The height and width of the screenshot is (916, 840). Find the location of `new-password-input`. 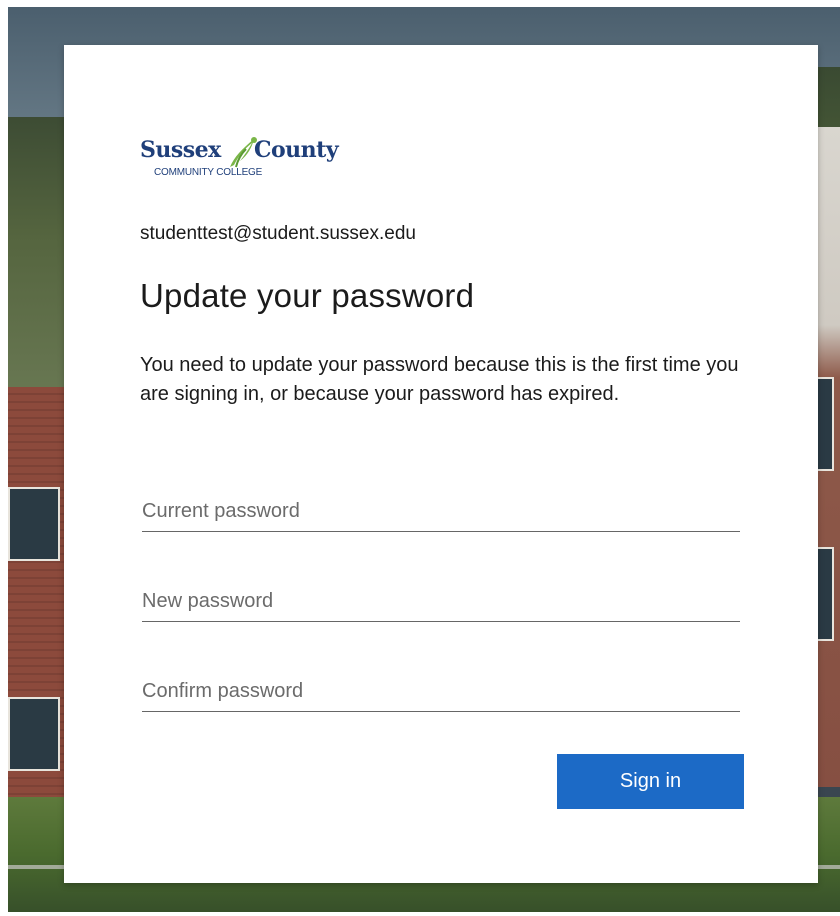

new-password-input is located at coordinates (441, 601).